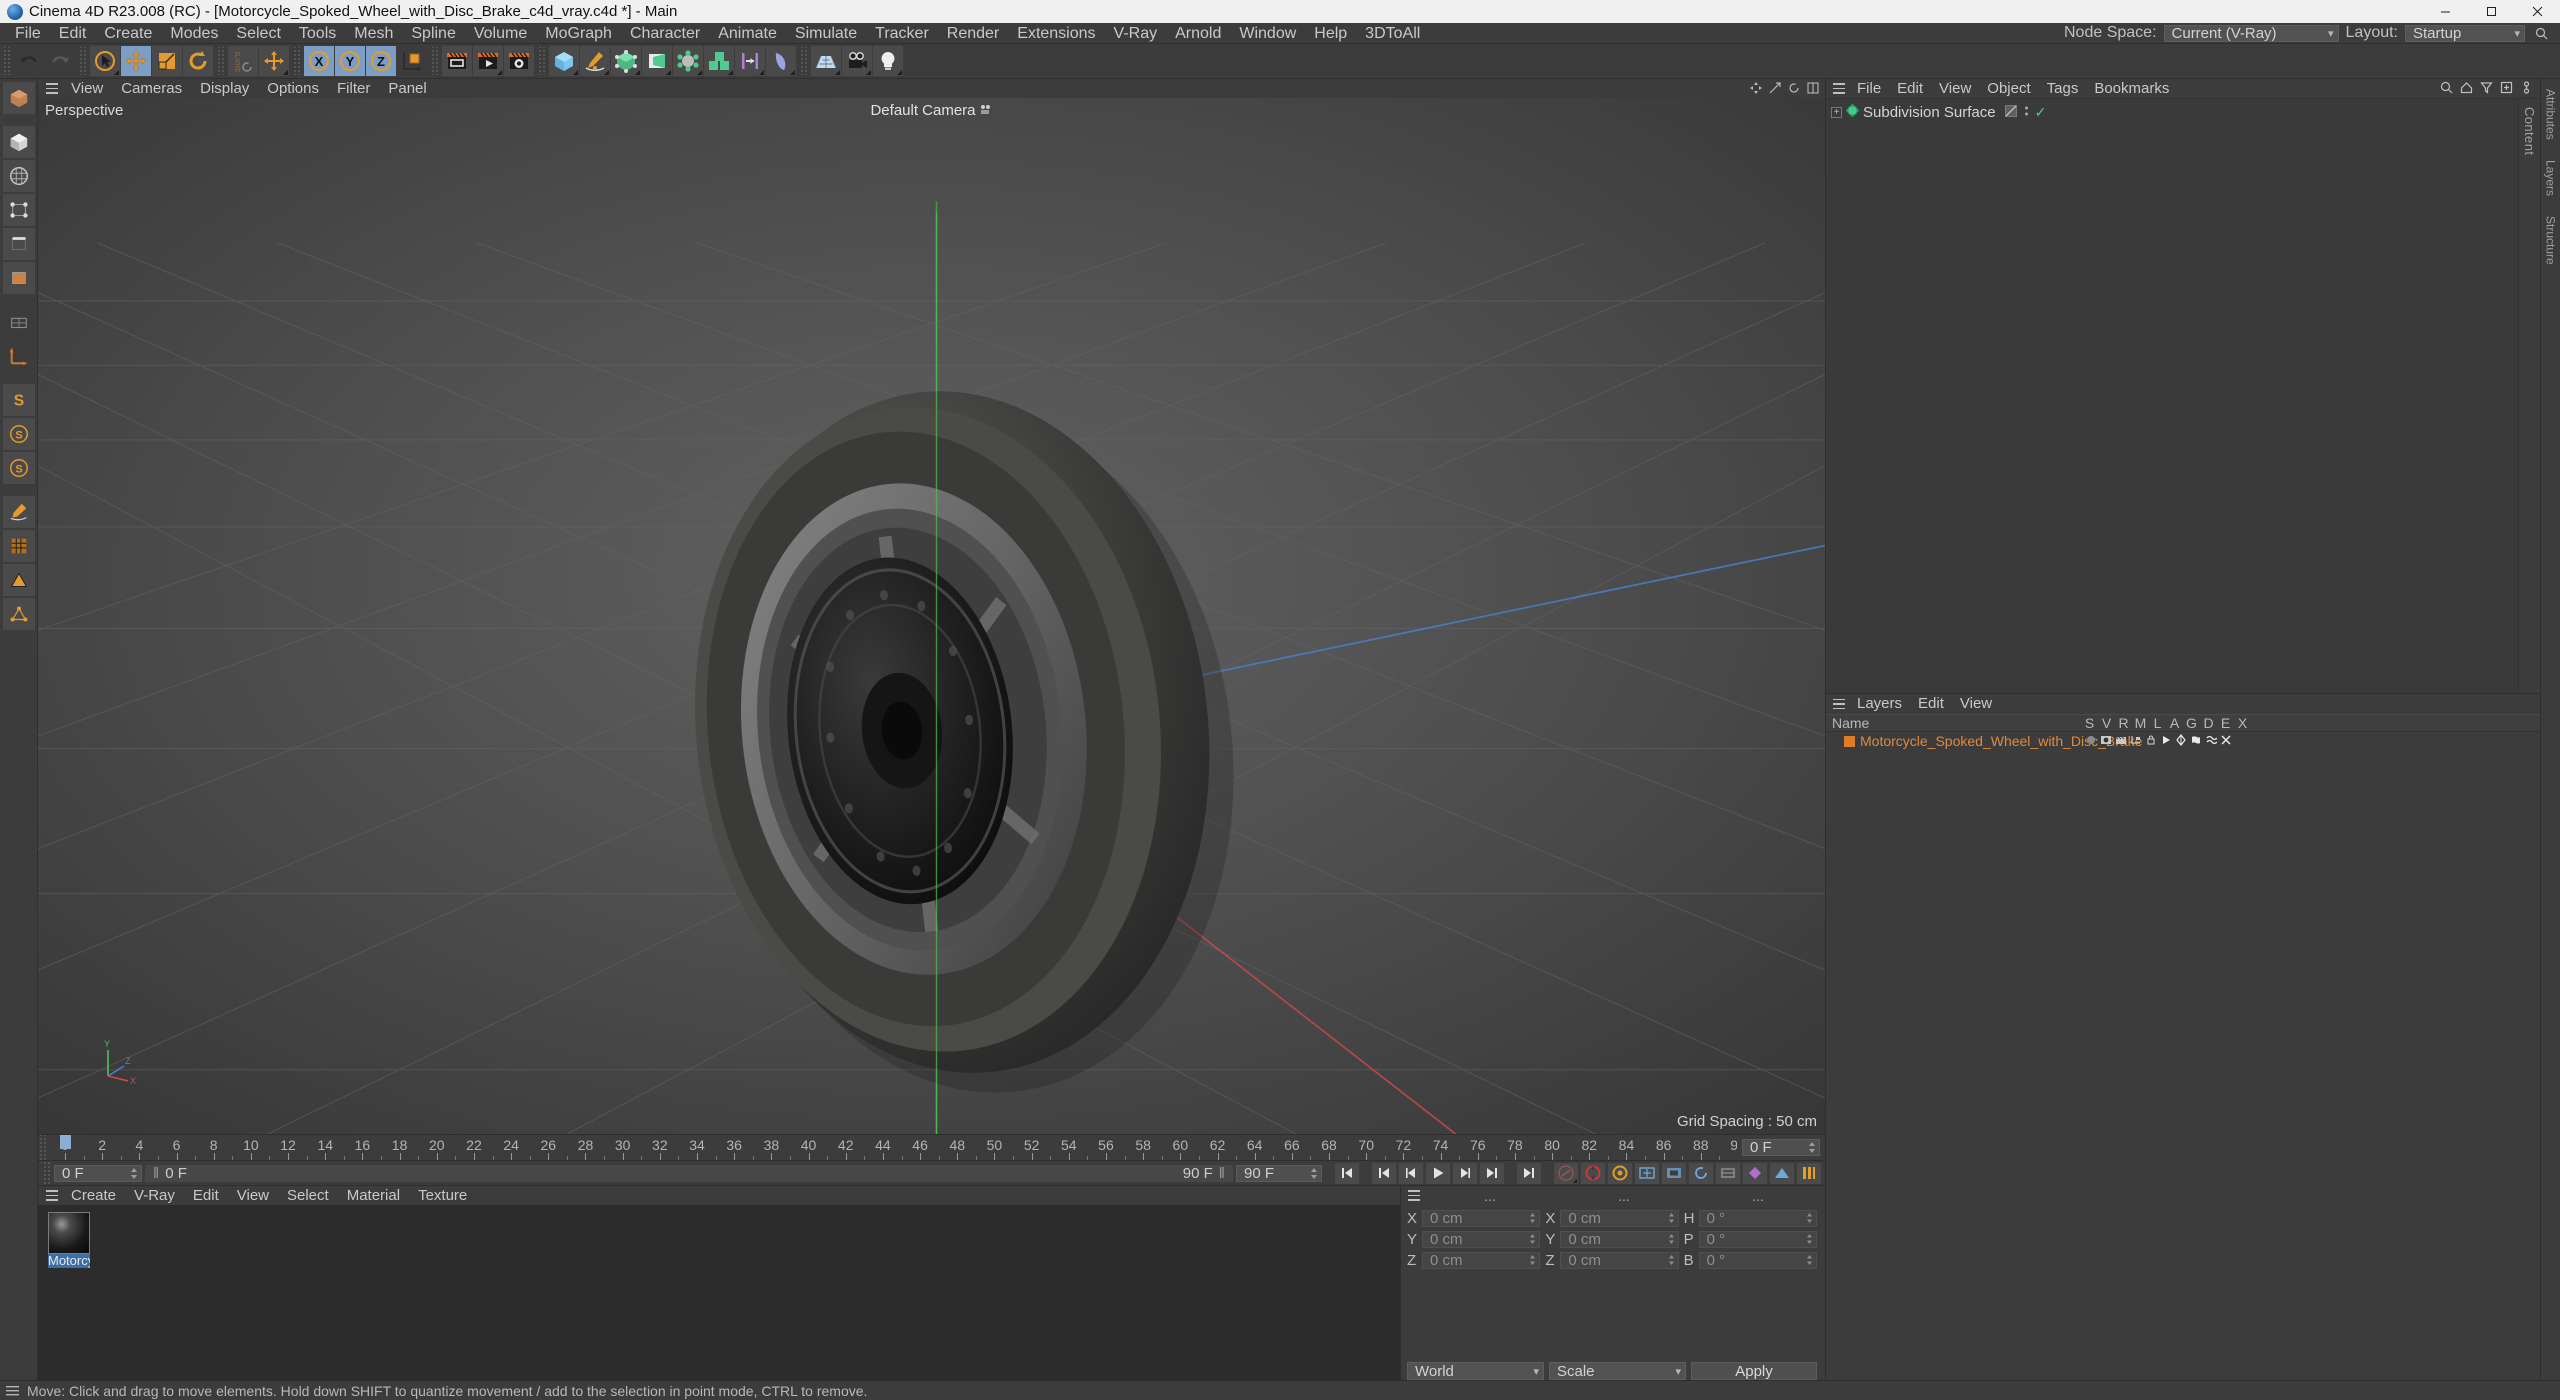 Image resolution: width=2560 pixels, height=1400 pixels. I want to click on cube-primitive-icon, so click(564, 61).